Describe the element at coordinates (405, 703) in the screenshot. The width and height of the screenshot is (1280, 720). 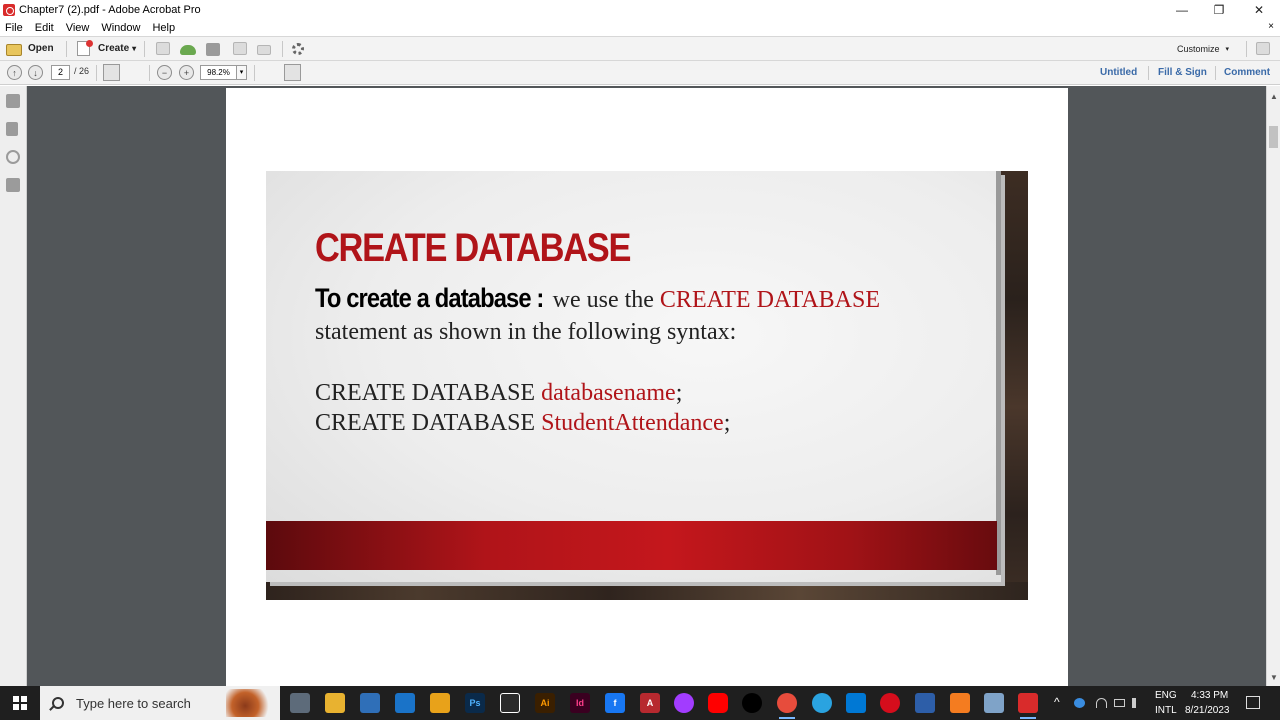
I see `mail-app-icon` at that location.